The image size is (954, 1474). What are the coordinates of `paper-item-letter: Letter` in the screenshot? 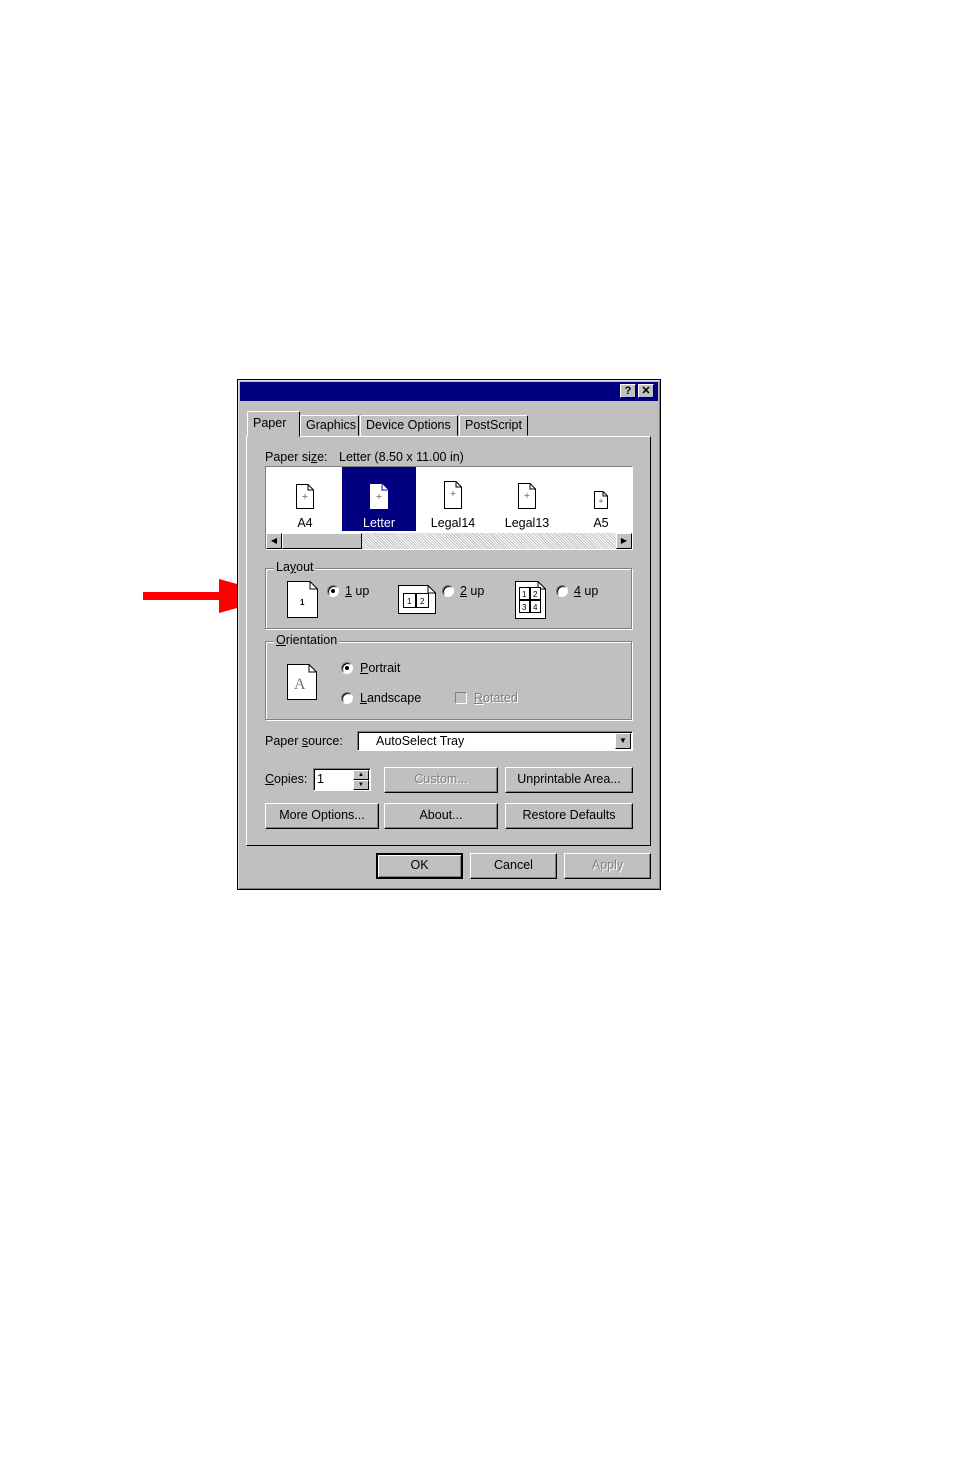 It's located at (379, 499).